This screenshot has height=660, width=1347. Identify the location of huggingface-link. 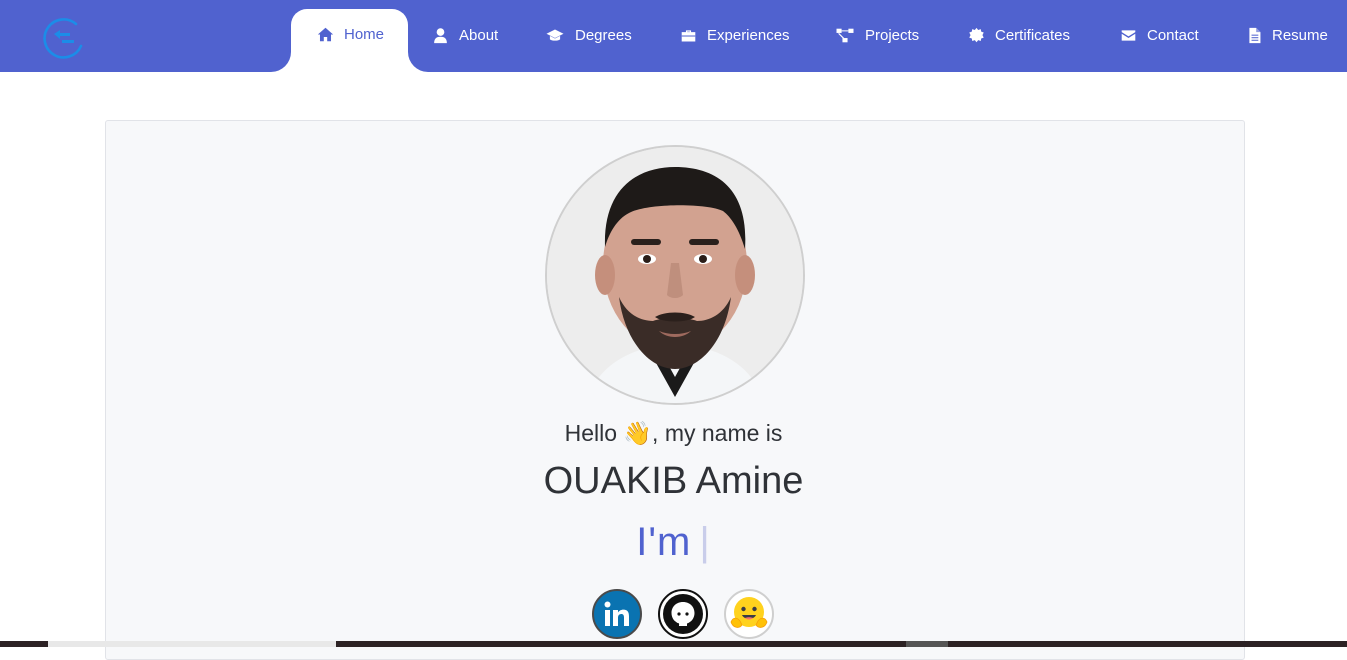
(749, 614).